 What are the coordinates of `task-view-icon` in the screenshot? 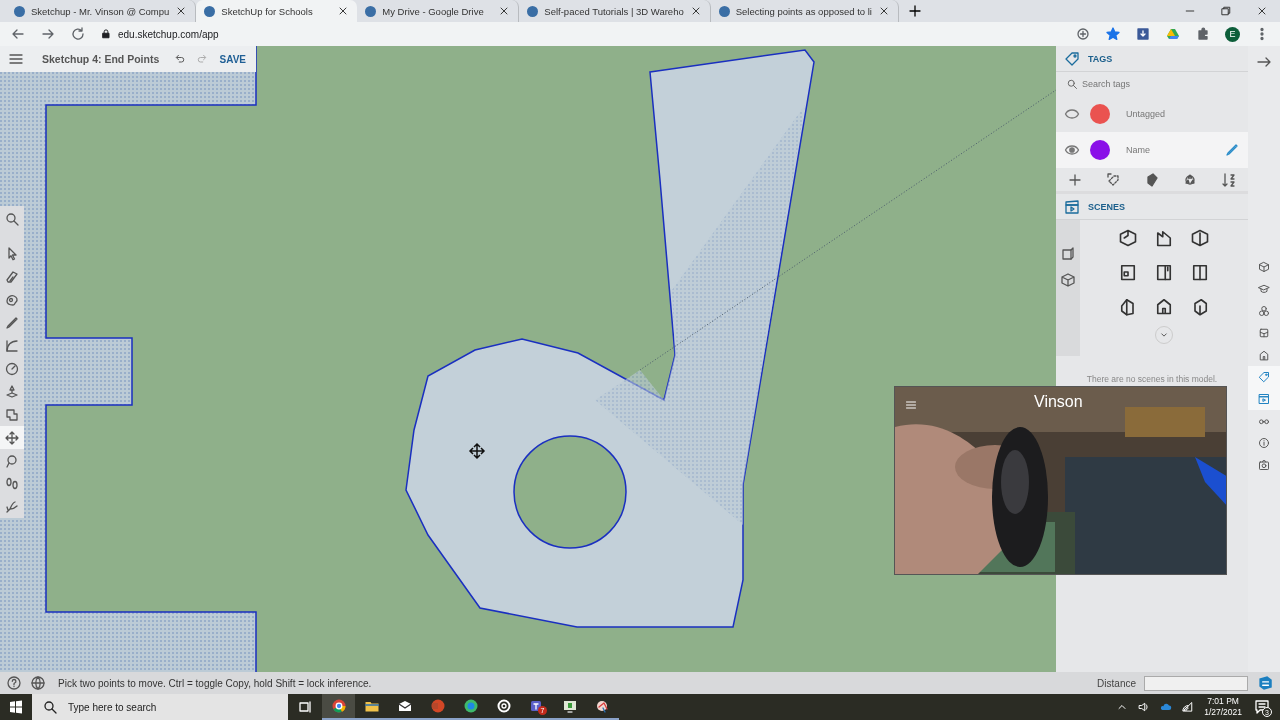 It's located at (305, 707).